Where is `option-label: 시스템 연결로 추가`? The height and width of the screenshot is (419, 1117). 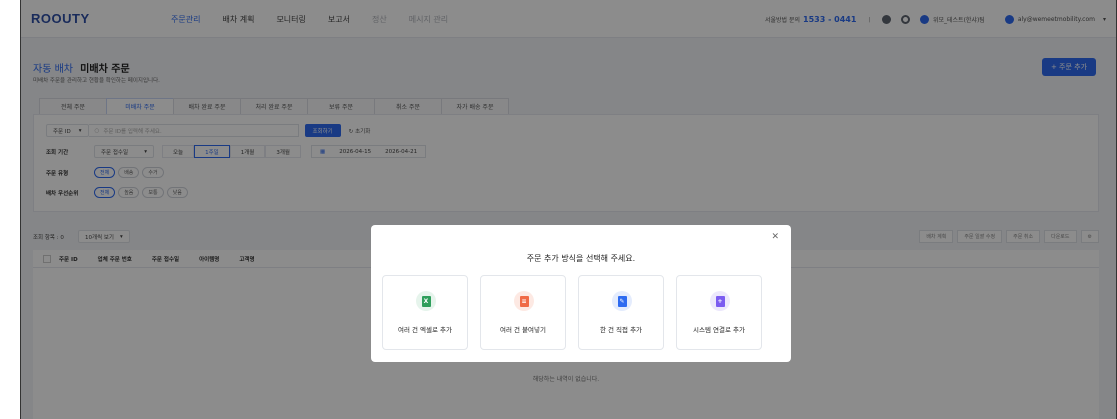 option-label: 시스템 연결로 추가 is located at coordinates (719, 330).